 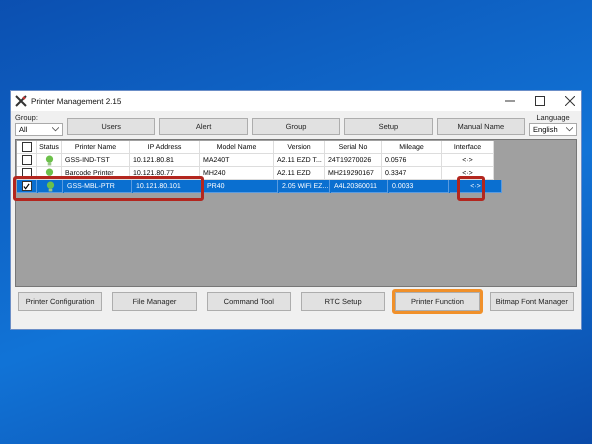 I want to click on close-icon, so click(x=570, y=101).